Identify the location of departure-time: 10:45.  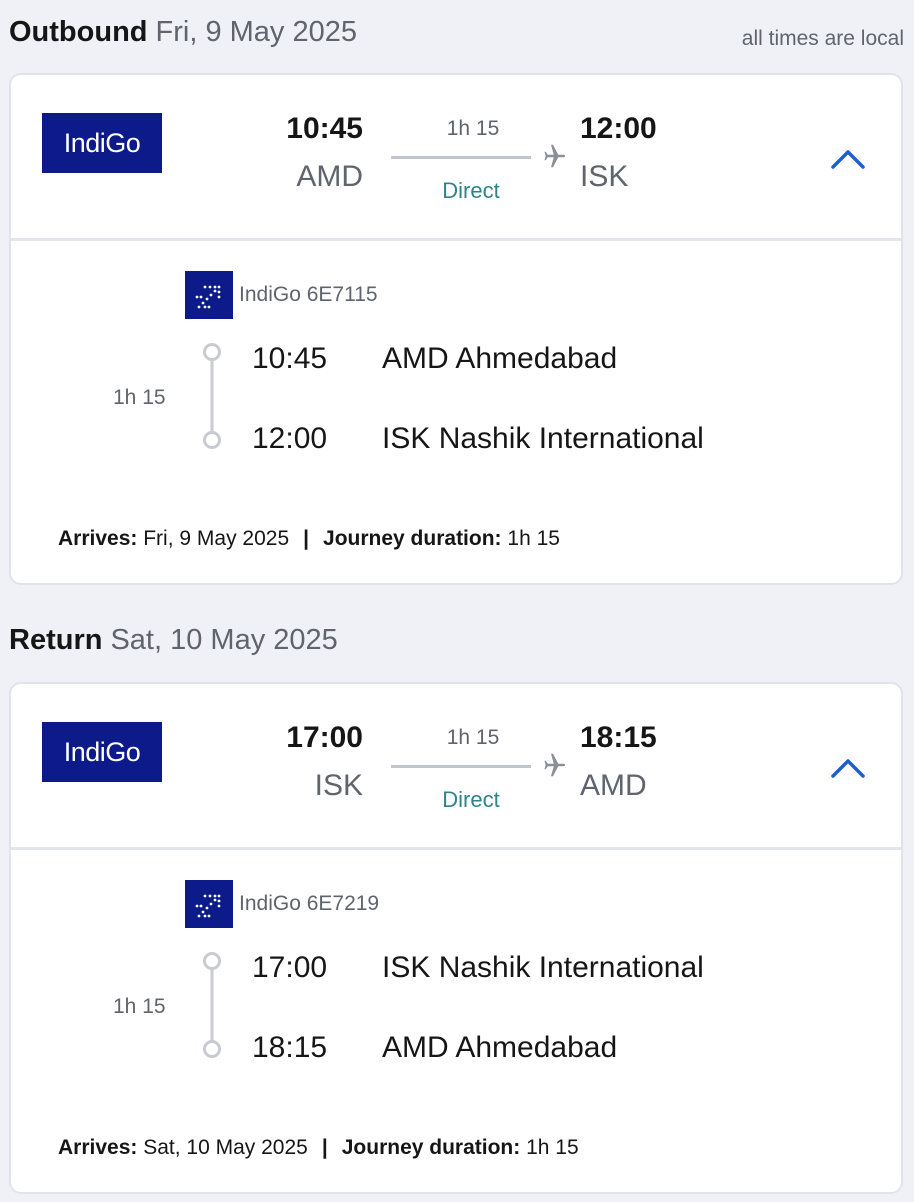
(324, 128).